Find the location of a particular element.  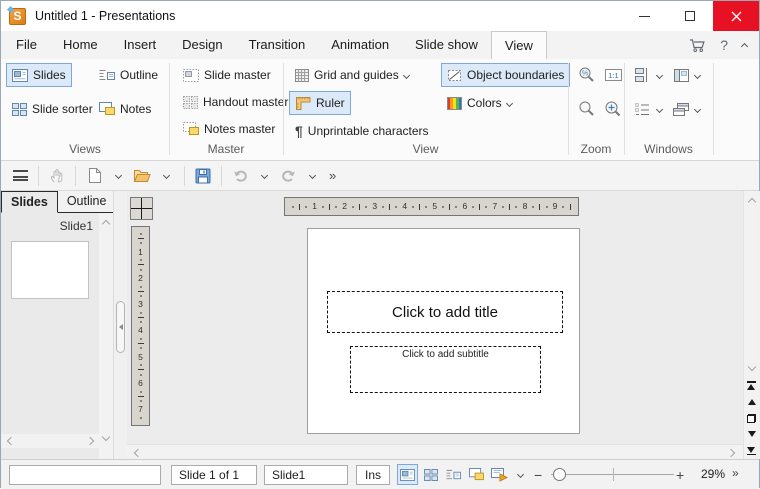

scroll-left-button is located at coordinates (136, 453).